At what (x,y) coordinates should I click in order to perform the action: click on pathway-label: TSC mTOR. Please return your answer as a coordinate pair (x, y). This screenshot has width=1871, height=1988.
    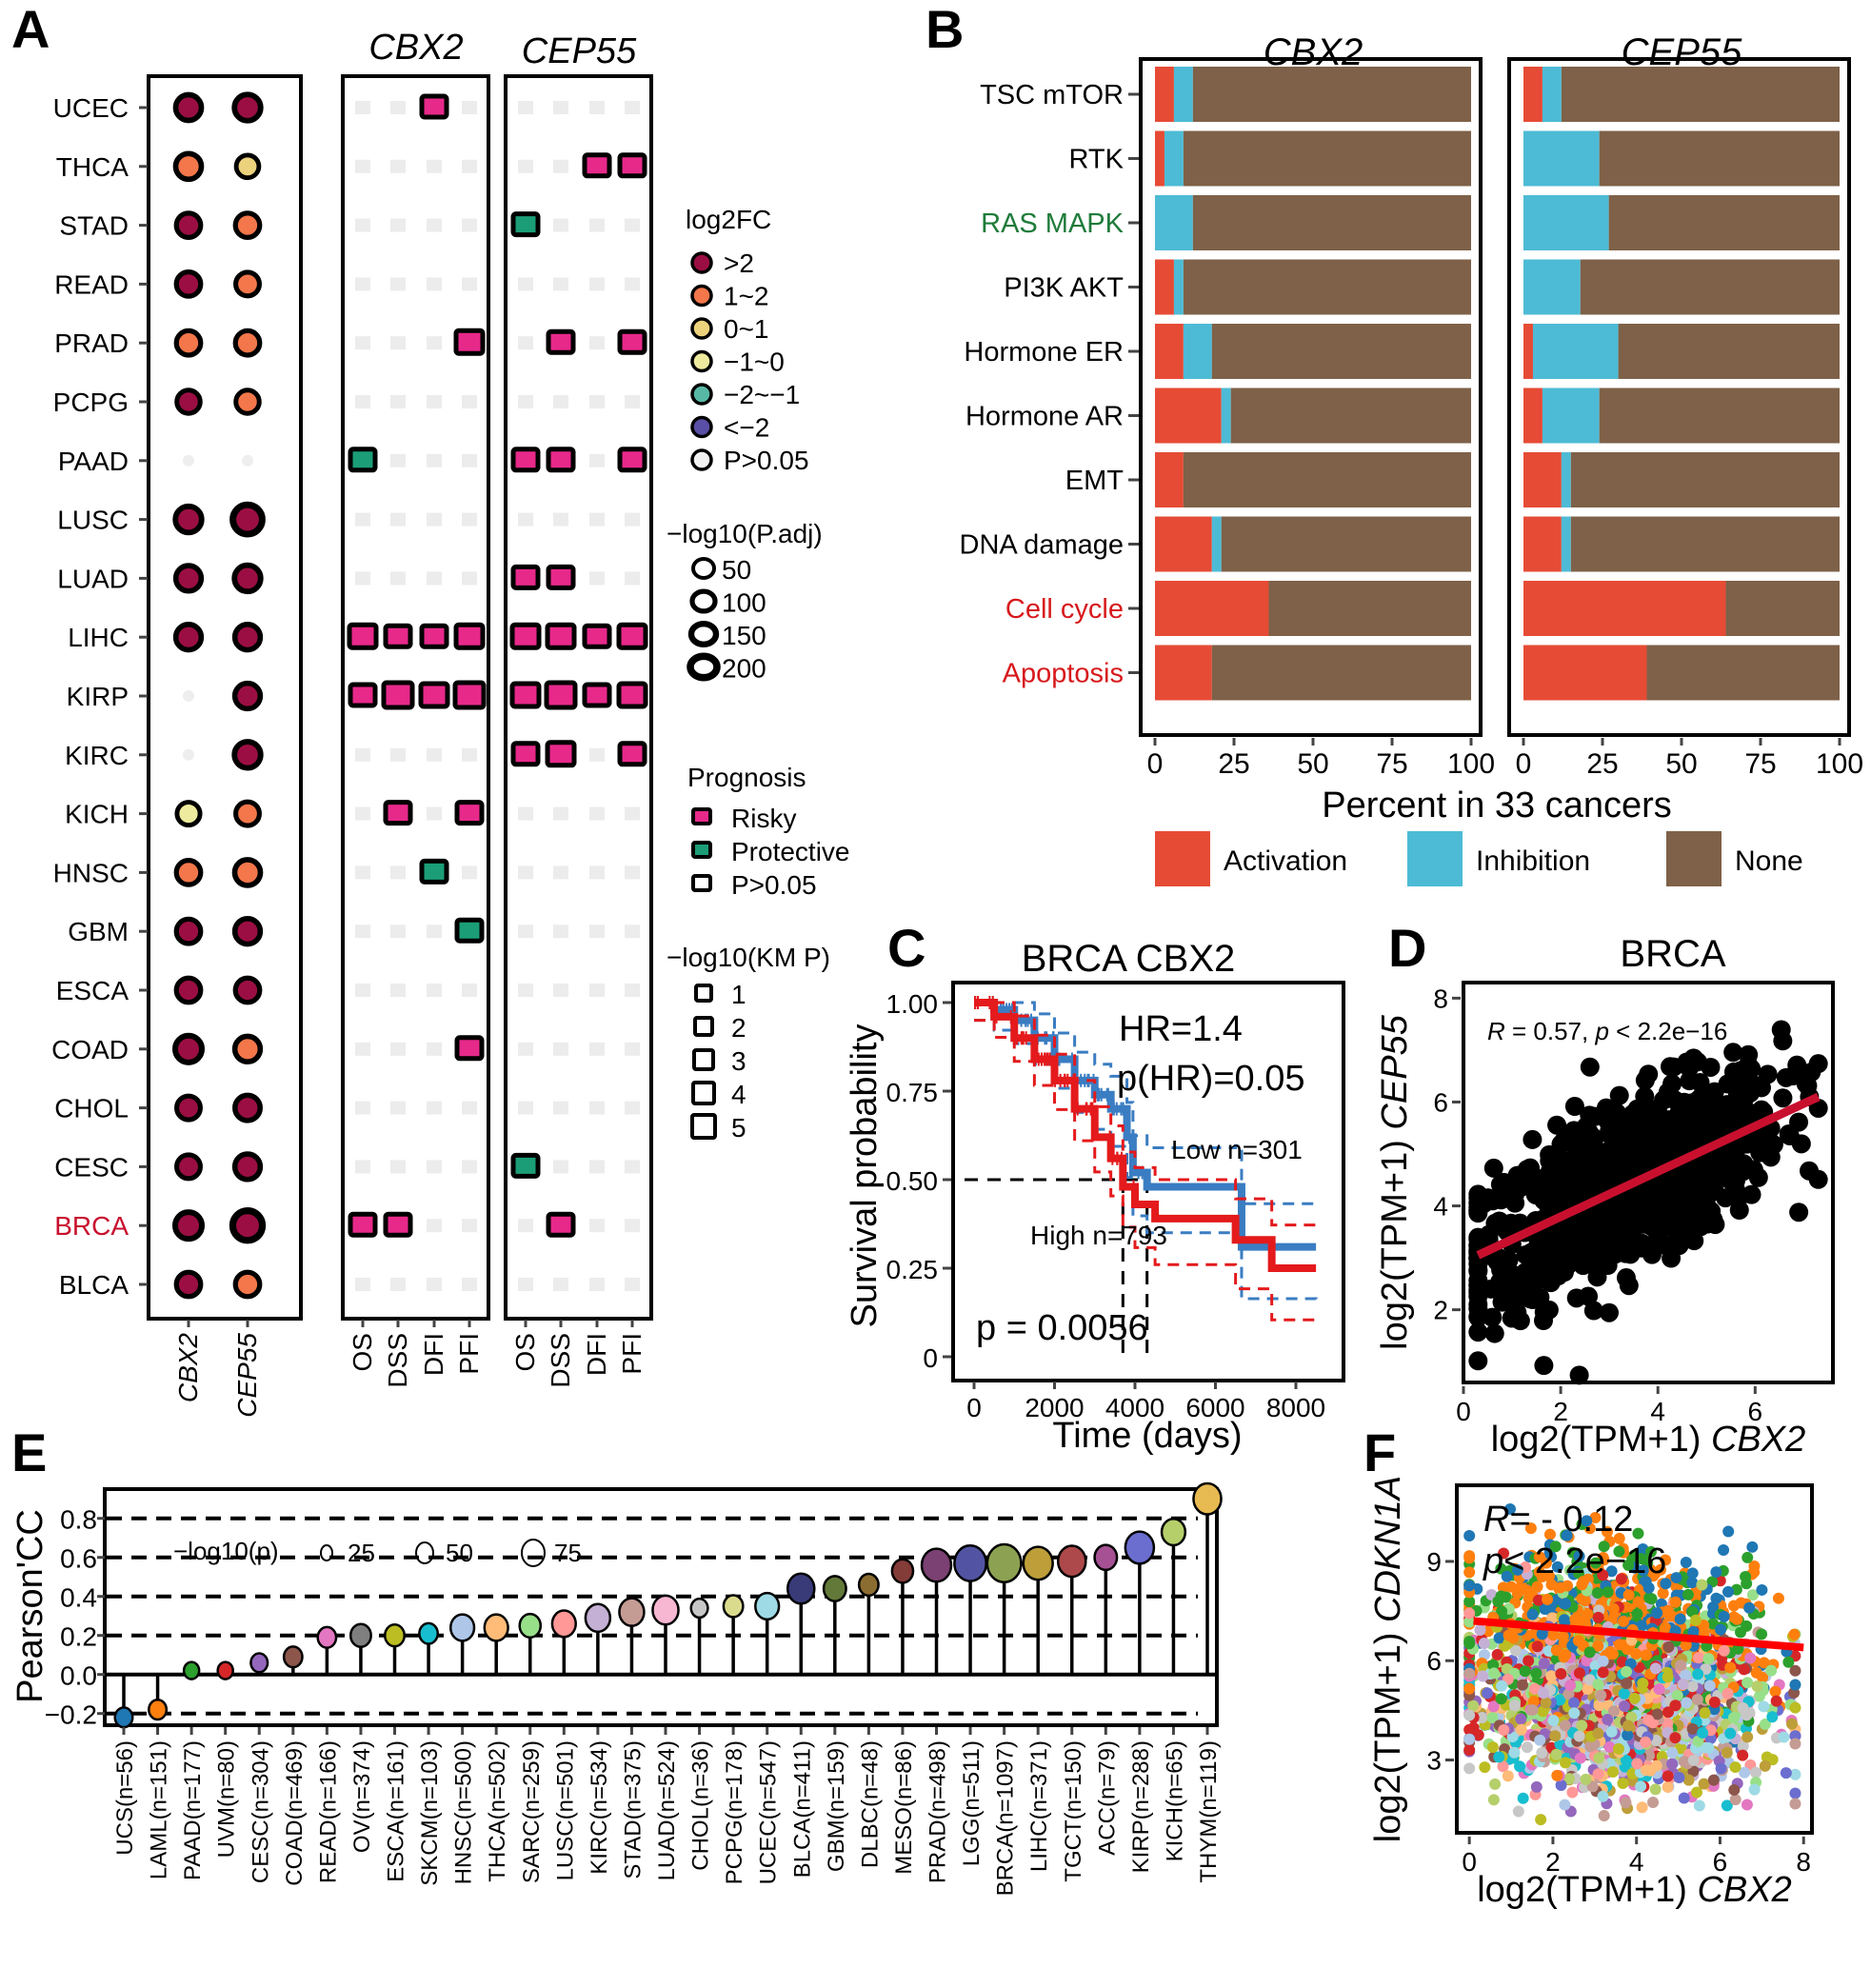
    Looking at the image, I should click on (1052, 95).